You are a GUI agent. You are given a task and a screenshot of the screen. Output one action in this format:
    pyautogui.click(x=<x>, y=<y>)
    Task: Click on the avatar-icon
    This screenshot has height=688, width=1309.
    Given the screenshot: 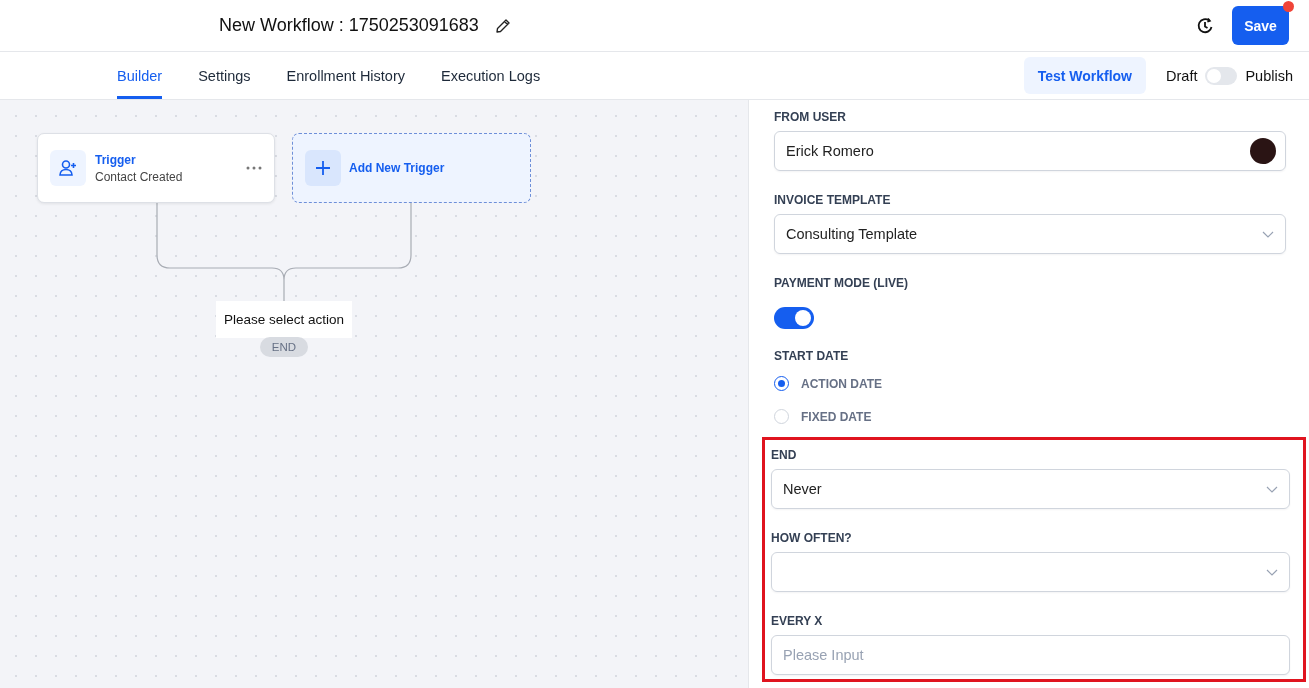 What is the action you would take?
    pyautogui.click(x=1263, y=151)
    